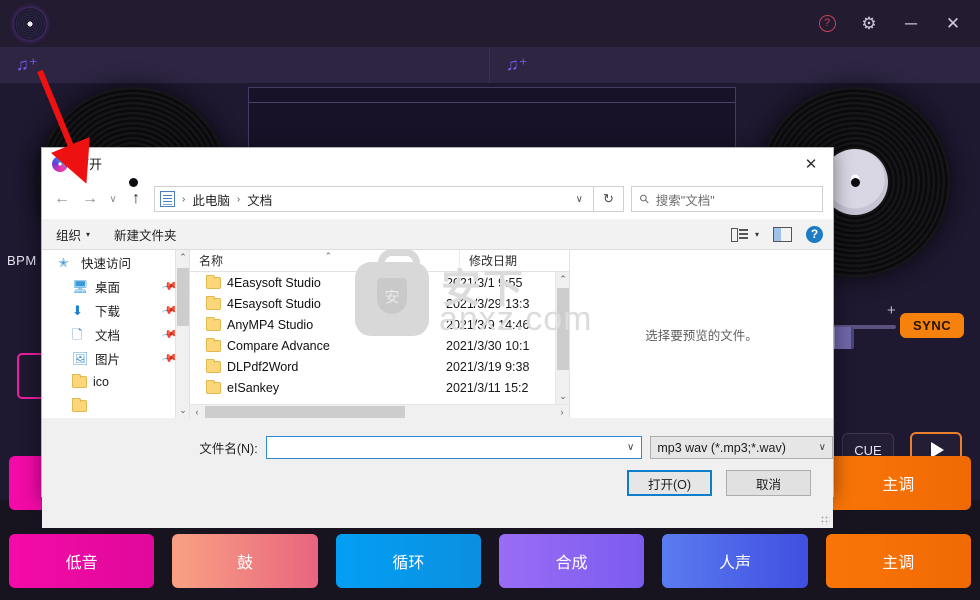 This screenshot has width=980, height=600. I want to click on address-dropdown-icon: ∨, so click(579, 199).